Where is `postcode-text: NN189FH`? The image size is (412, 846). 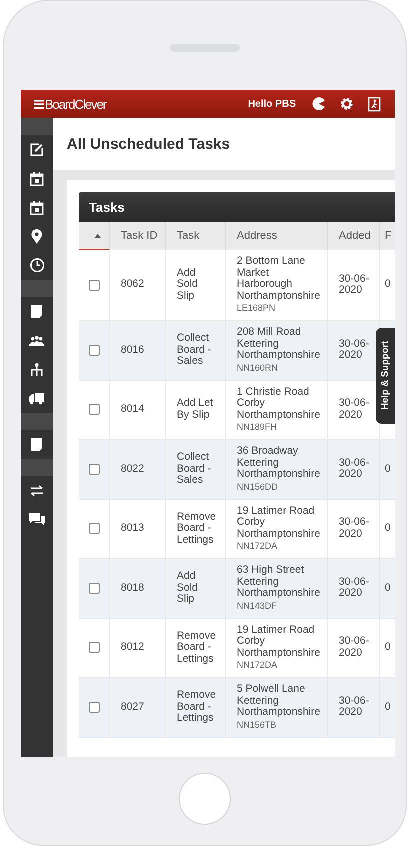
postcode-text: NN189FH is located at coordinates (257, 427).